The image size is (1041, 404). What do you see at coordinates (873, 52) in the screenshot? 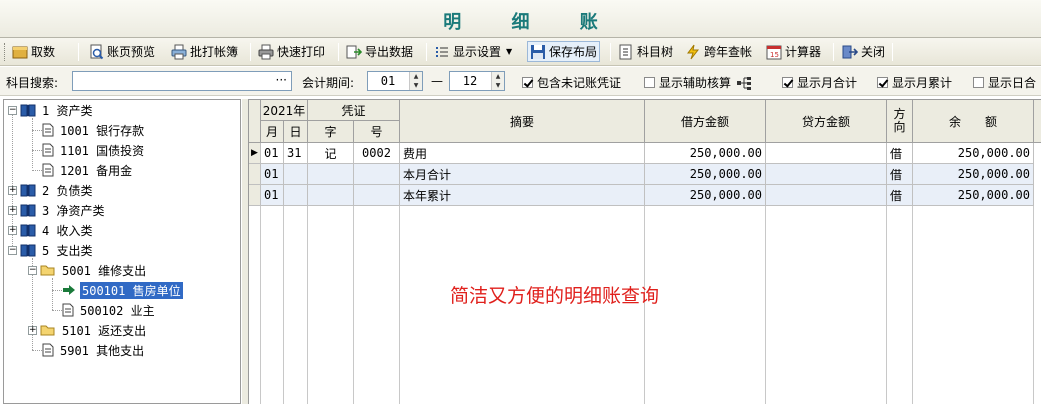
I see `close-label: 关闭` at bounding box center [873, 52].